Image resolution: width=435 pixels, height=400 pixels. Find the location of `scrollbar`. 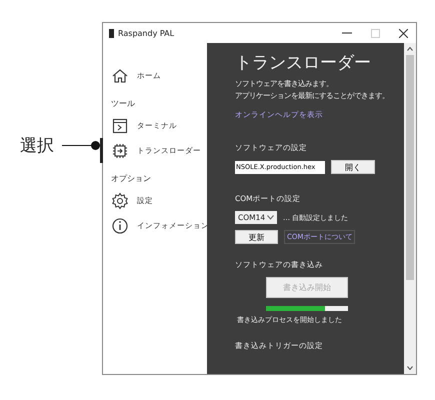

scrollbar is located at coordinates (410, 208).